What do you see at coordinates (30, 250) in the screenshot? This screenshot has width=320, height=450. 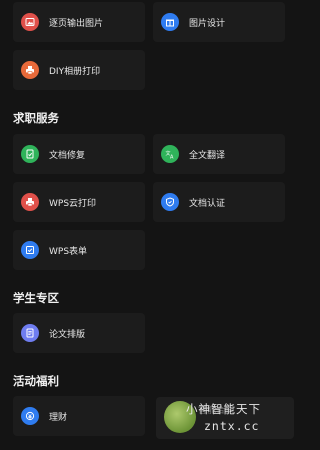 I see `form-icon` at bounding box center [30, 250].